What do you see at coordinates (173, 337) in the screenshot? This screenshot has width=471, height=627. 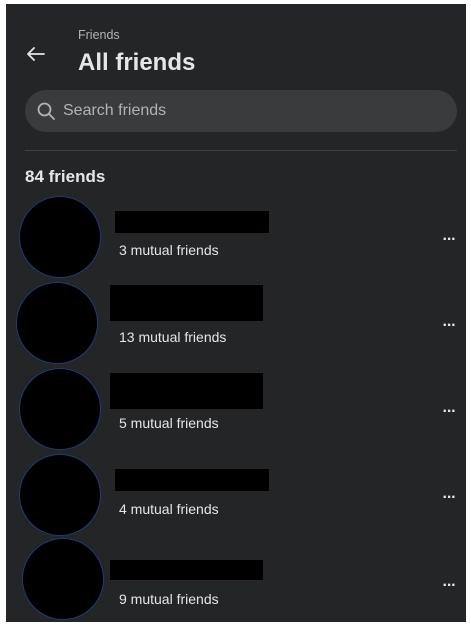 I see `mutual-friends-count: 13 mutual friends` at bounding box center [173, 337].